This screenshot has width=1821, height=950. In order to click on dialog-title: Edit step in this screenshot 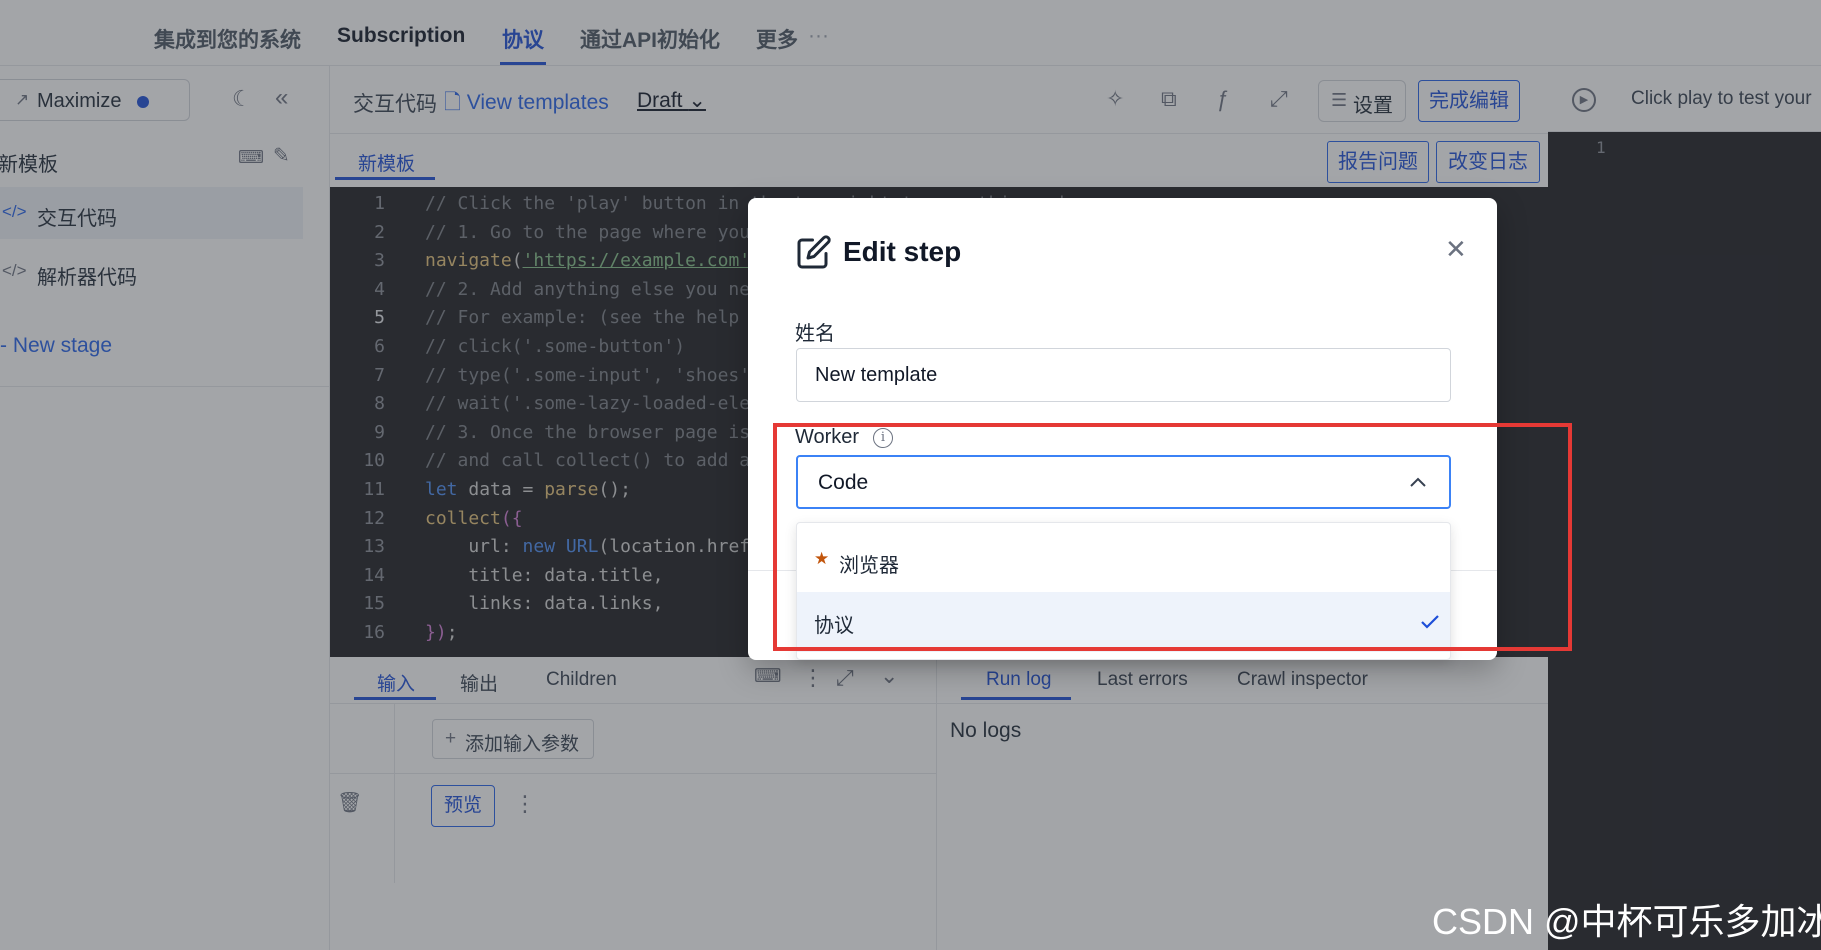, I will do `click(902, 251)`.